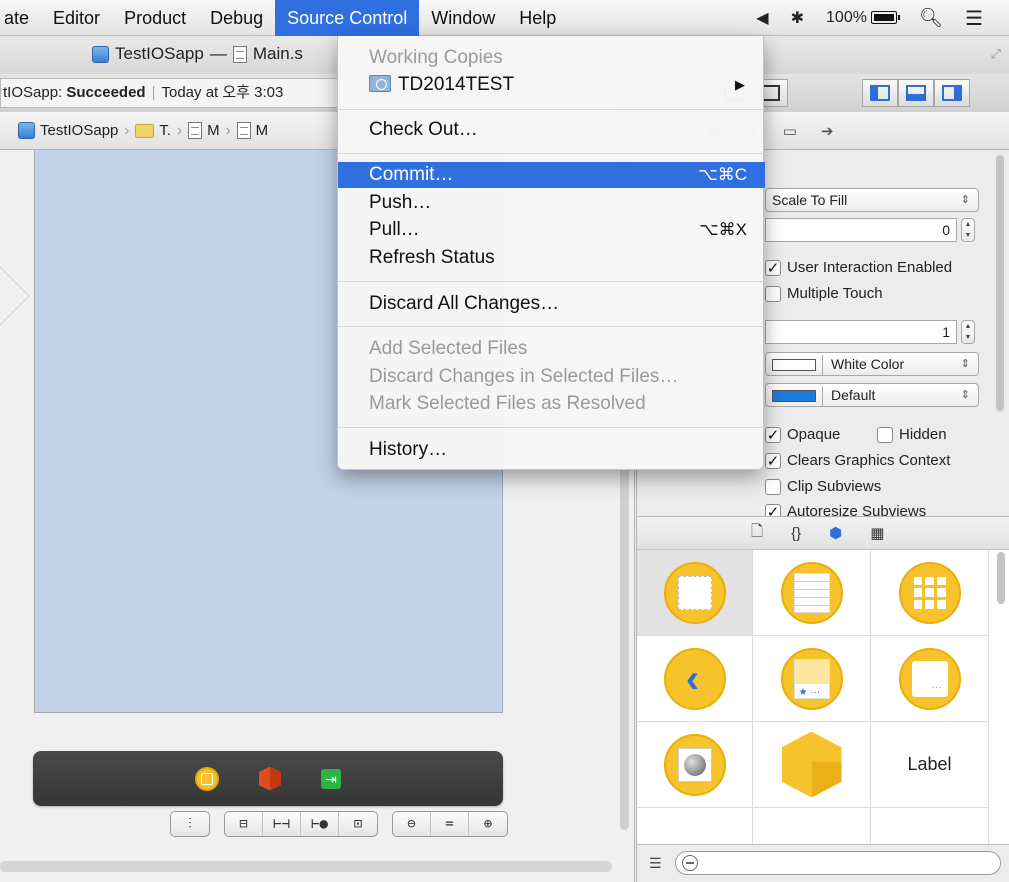 This screenshot has height=882, width=1009. What do you see at coordinates (872, 364) in the screenshot?
I see `background-color-popup: White Color ⇕` at bounding box center [872, 364].